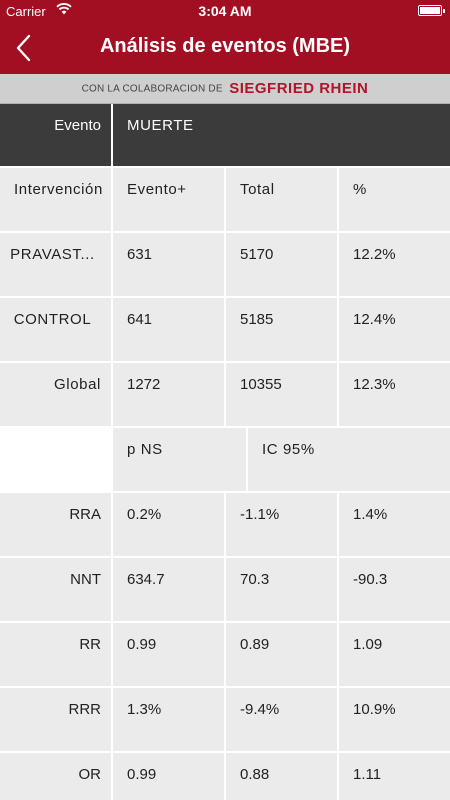  Describe the element at coordinates (225, 330) in the screenshot. I see `table-row: CONTROL 641 5185 12.4%` at that location.